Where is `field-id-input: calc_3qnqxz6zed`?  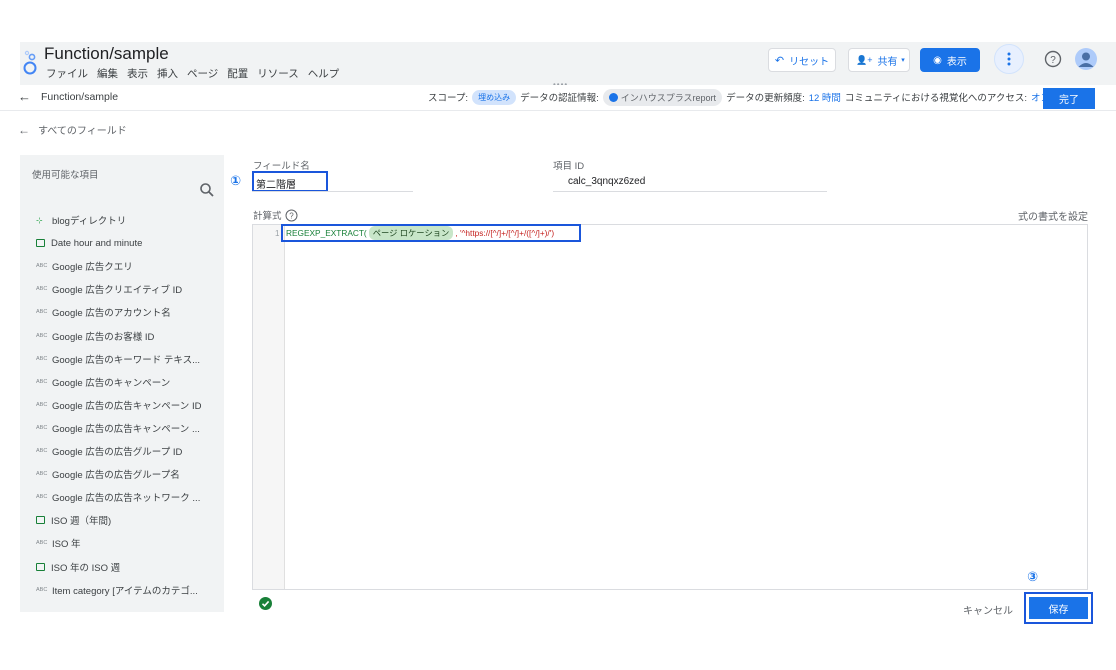
field-id-input: calc_3qnqxz6zed is located at coordinates (606, 181).